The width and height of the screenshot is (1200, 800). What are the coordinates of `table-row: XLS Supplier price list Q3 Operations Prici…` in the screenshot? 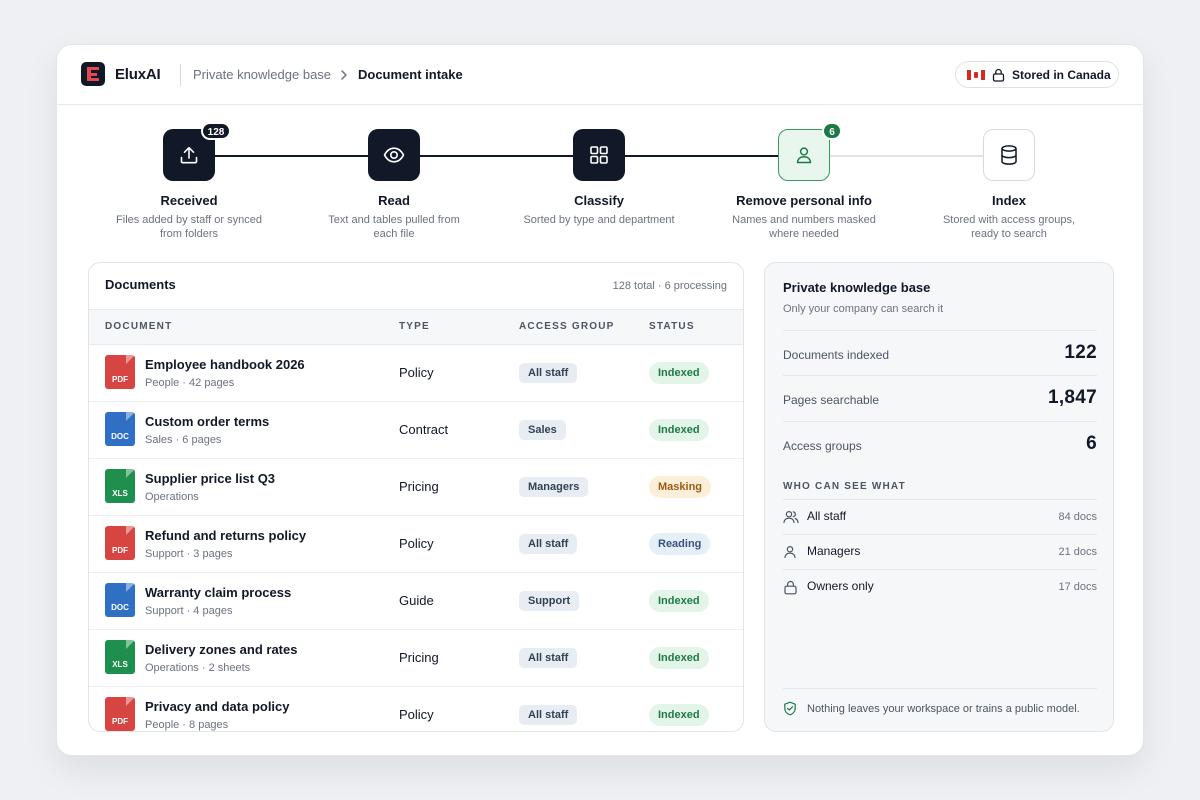 It's located at (416, 487).